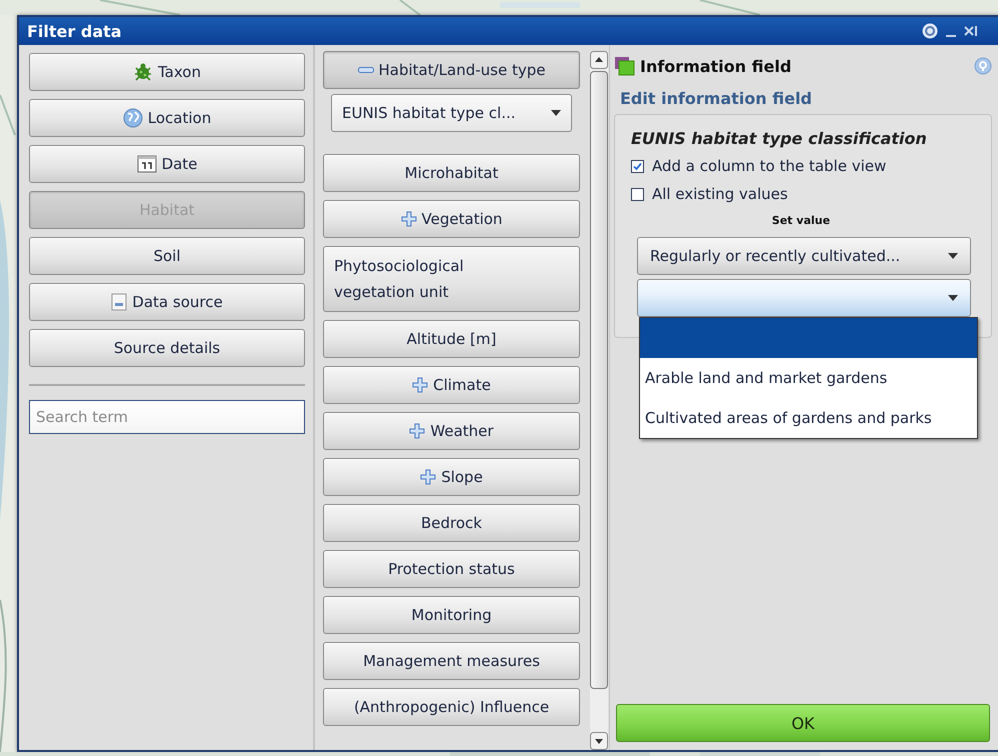  I want to click on bug-icon, so click(143, 72).